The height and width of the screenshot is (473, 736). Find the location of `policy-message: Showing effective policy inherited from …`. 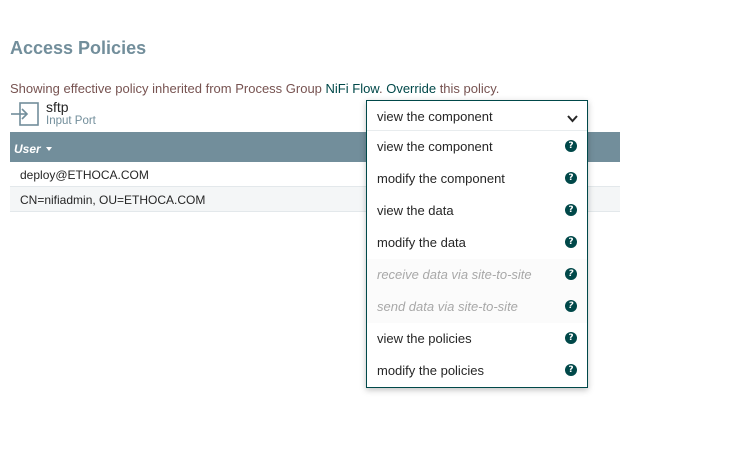

policy-message: Showing effective policy inherited from … is located at coordinates (254, 88).